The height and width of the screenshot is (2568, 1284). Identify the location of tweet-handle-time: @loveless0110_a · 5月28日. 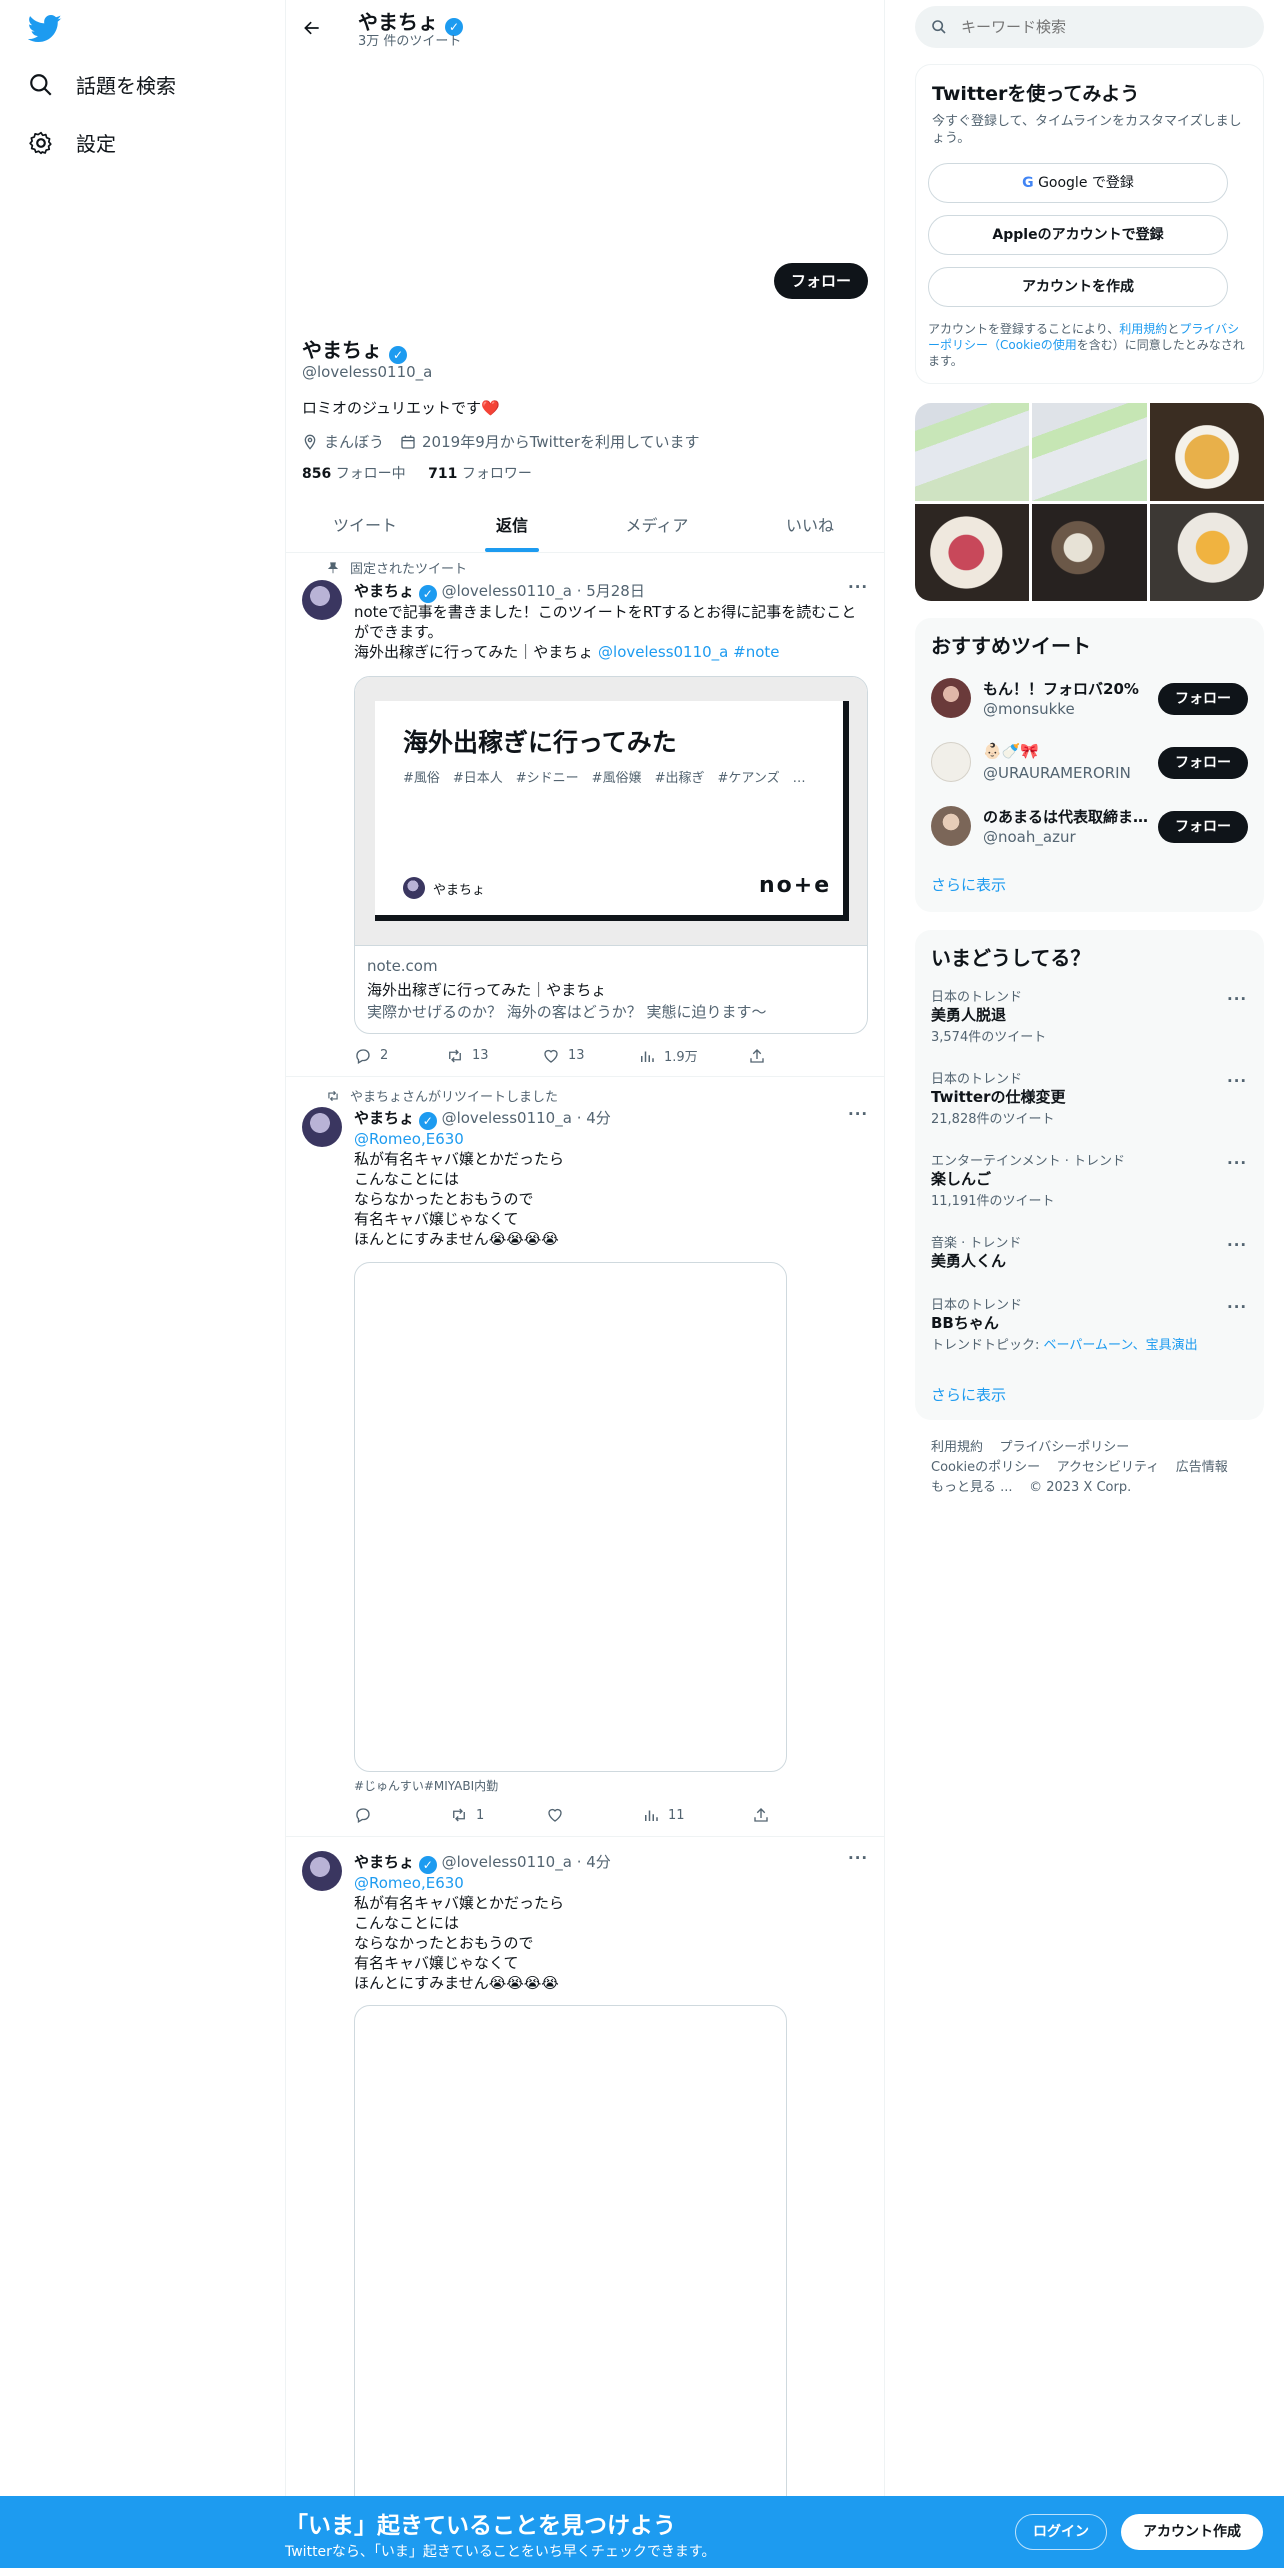
(543, 591).